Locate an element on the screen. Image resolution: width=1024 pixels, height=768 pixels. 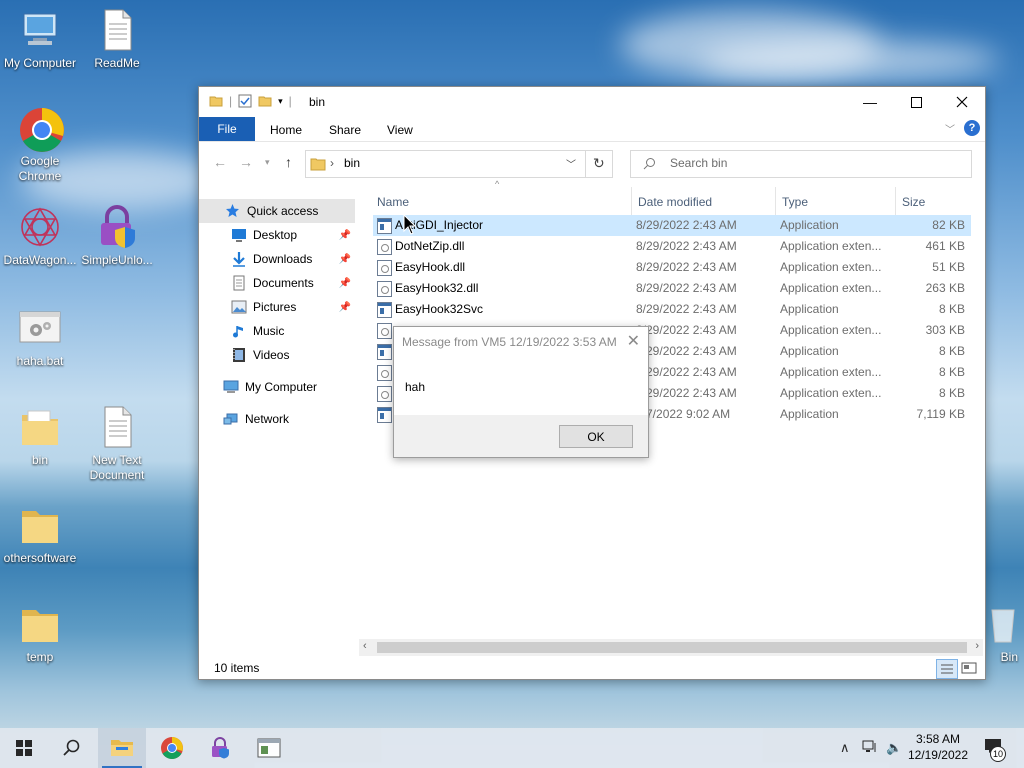
file-type: Application is located at coordinates (809, 309).